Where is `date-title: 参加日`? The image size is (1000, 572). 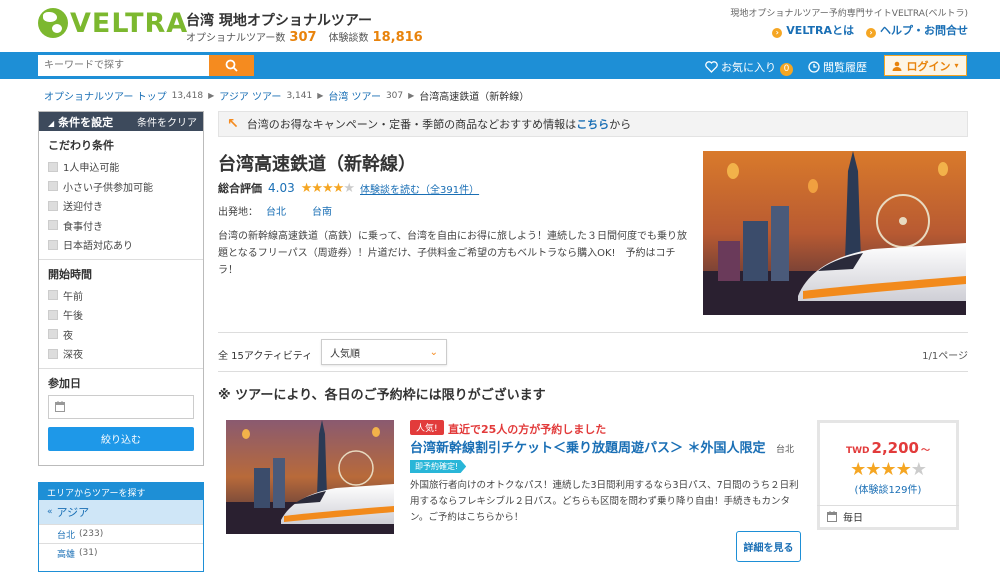 date-title: 参加日 is located at coordinates (64, 383).